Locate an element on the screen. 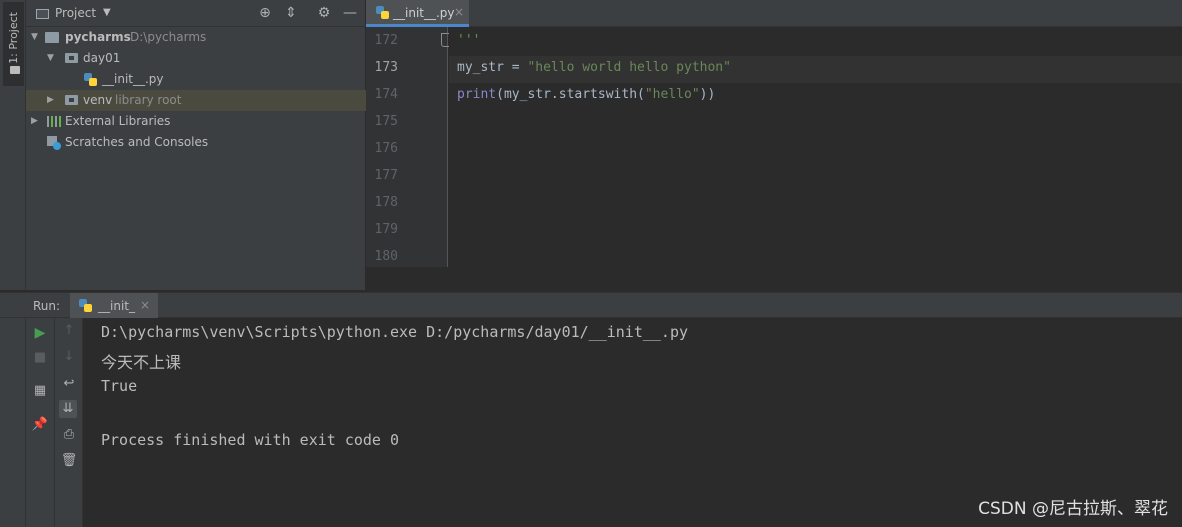 This screenshot has width=1182, height=527. code-line-173: my_str = "hello world hello python" is located at coordinates (594, 67).